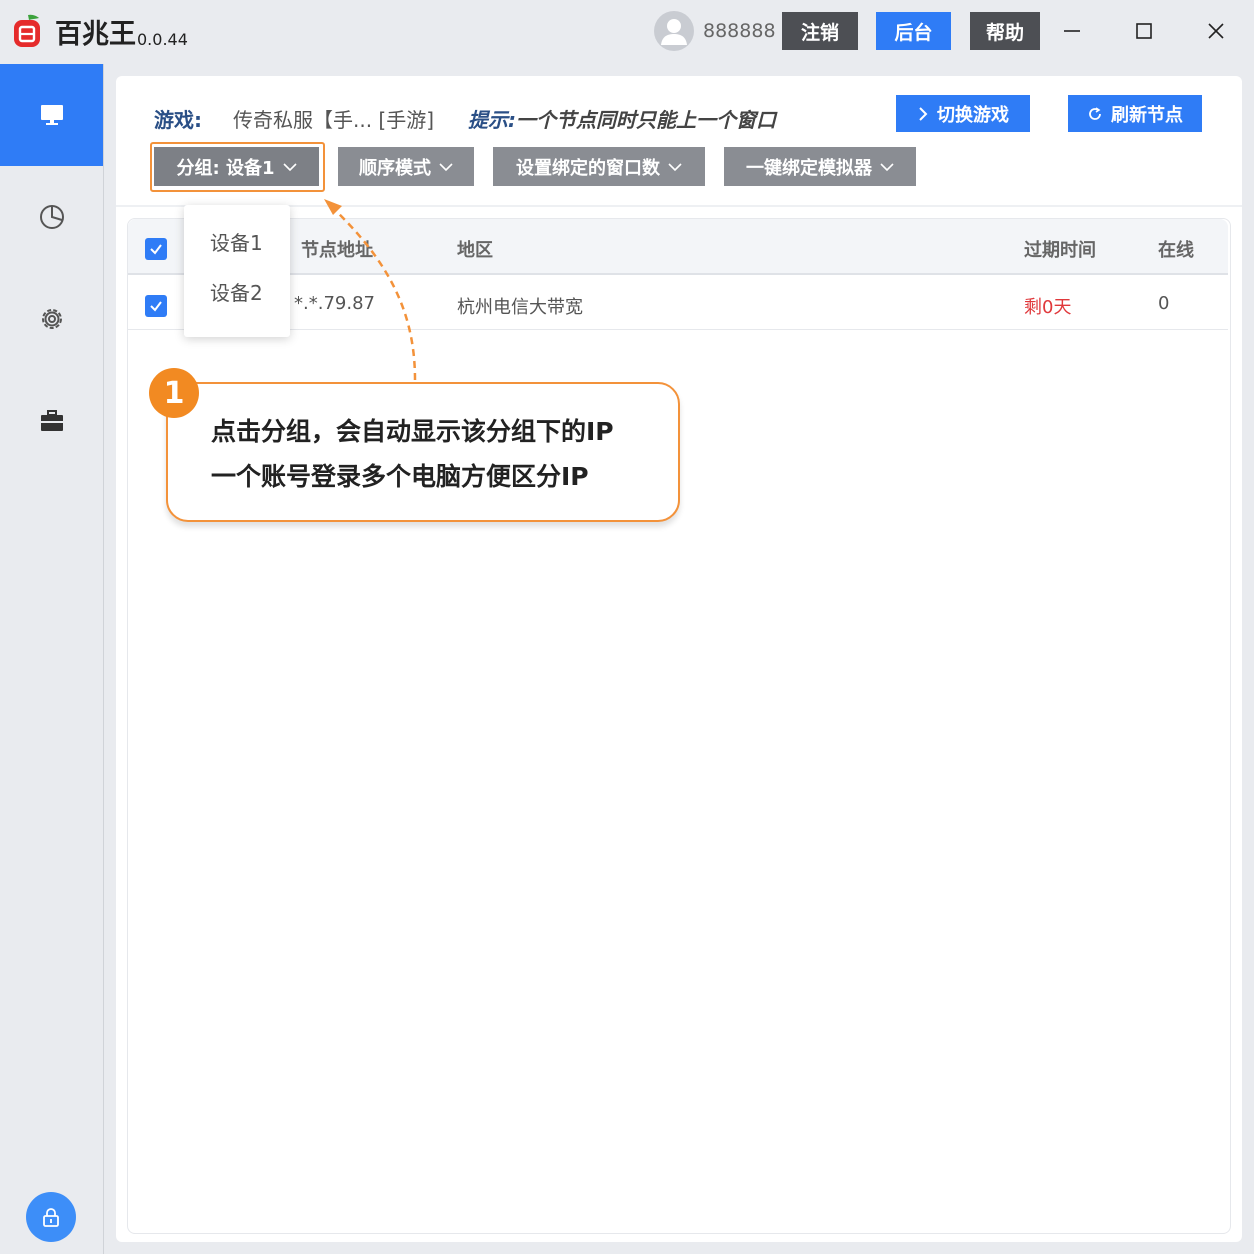 The image size is (1254, 1254). Describe the element at coordinates (412, 431) in the screenshot. I see `callout-line-1: 点击分组，会自动显示该分组下的IP` at that location.